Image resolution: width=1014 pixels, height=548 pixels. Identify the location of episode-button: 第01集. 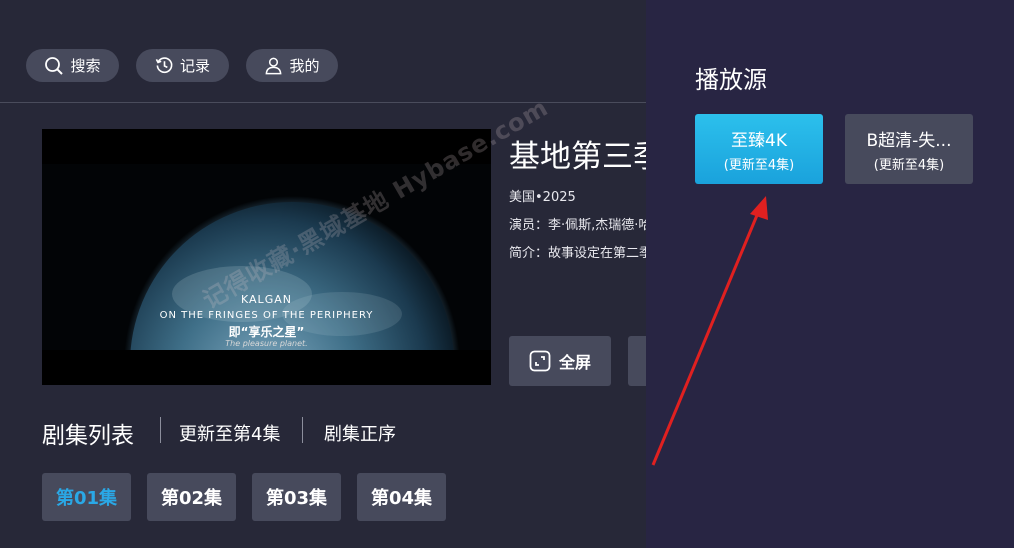
(86, 497).